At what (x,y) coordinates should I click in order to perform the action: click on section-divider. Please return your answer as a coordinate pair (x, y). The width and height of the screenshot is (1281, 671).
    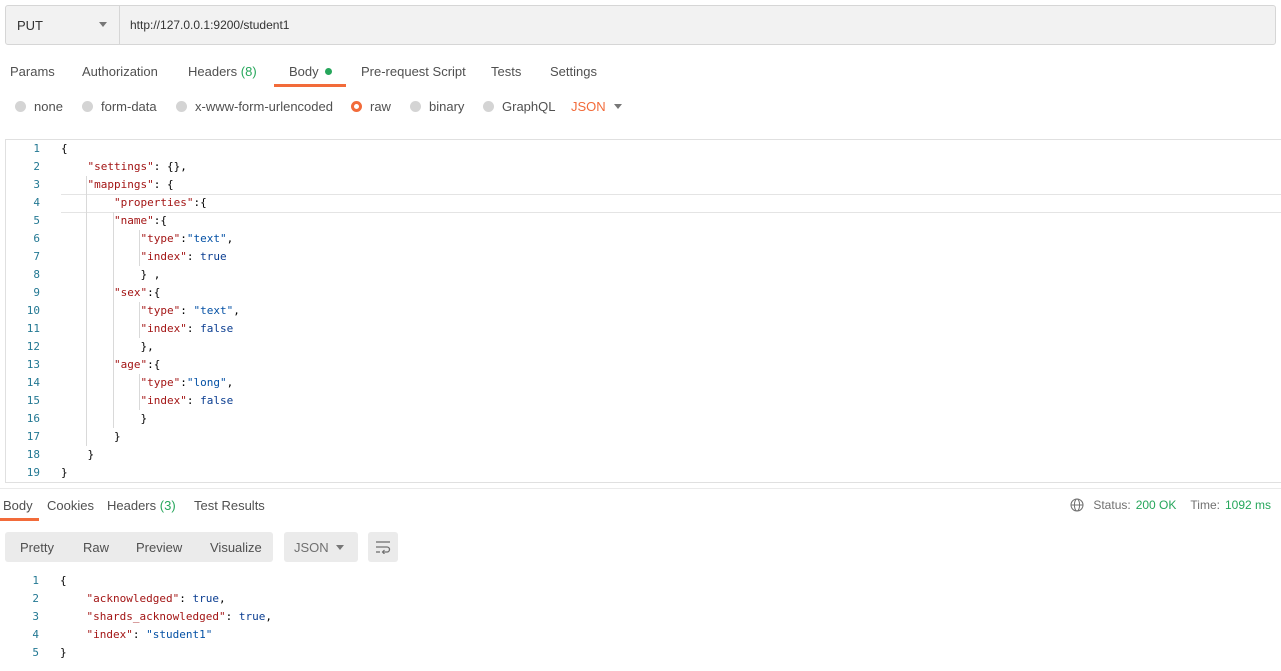
    Looking at the image, I should click on (640, 488).